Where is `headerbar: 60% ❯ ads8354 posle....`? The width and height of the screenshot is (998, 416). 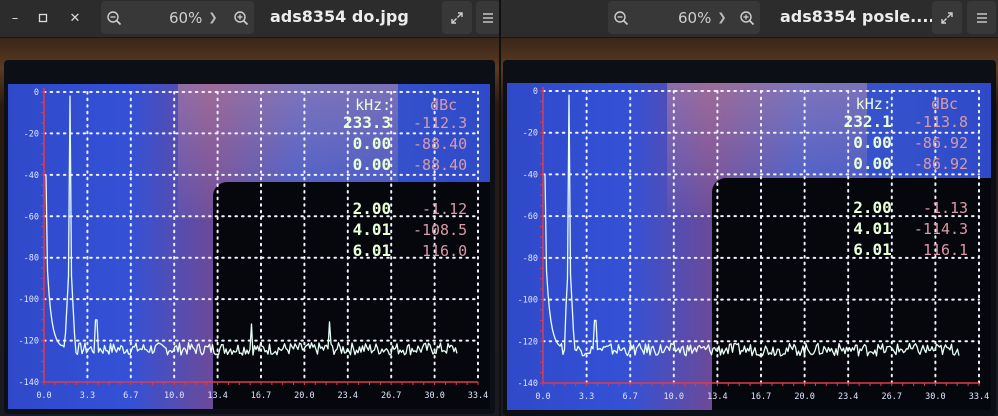 headerbar: 60% ❯ ads8354 posle.... is located at coordinates (749, 19).